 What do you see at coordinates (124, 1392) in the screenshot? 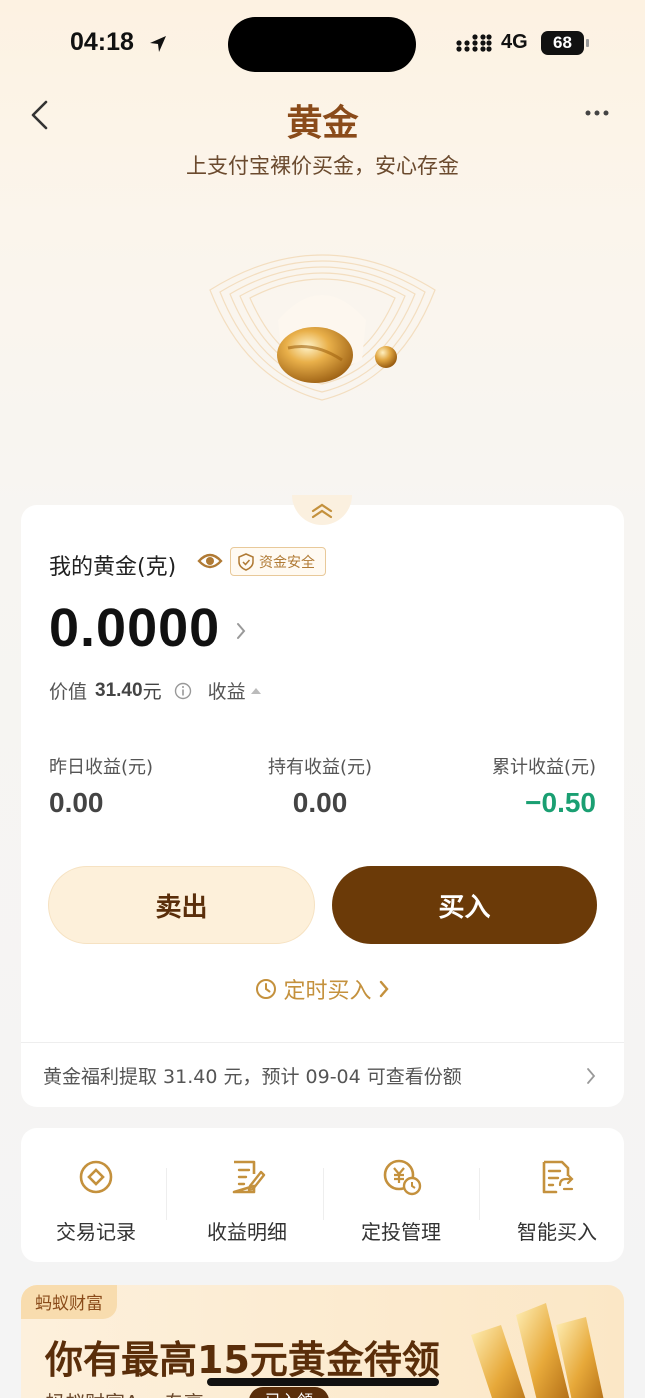
I see `promo-subtitle: 蚂蚁财富A... 专享` at bounding box center [124, 1392].